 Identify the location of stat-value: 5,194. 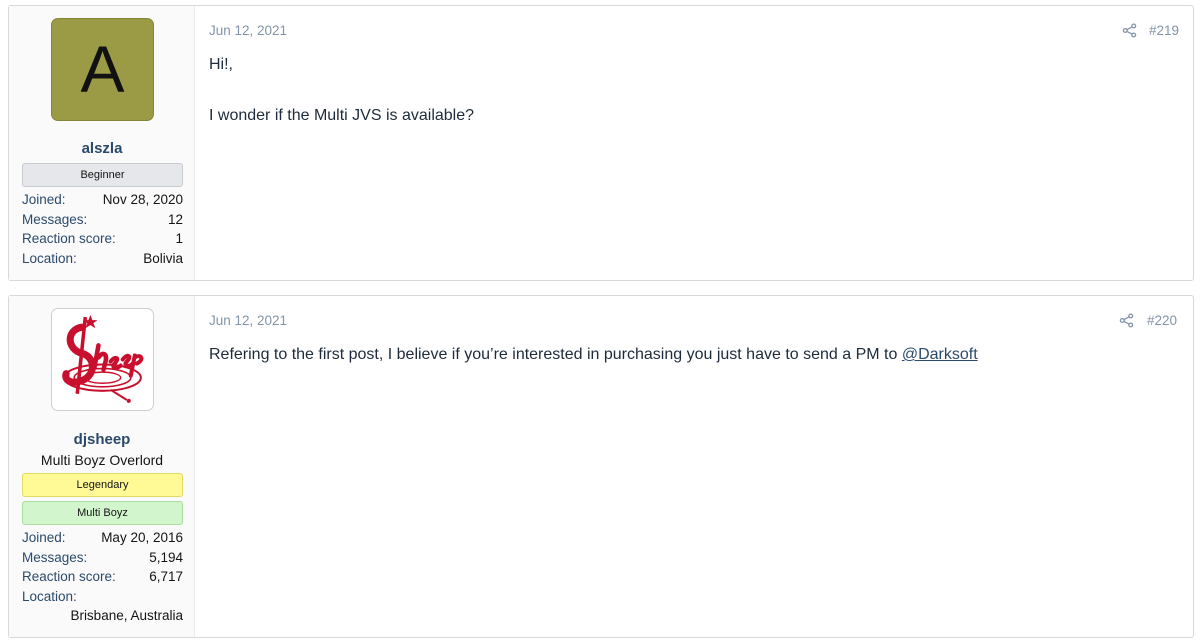
(166, 558).